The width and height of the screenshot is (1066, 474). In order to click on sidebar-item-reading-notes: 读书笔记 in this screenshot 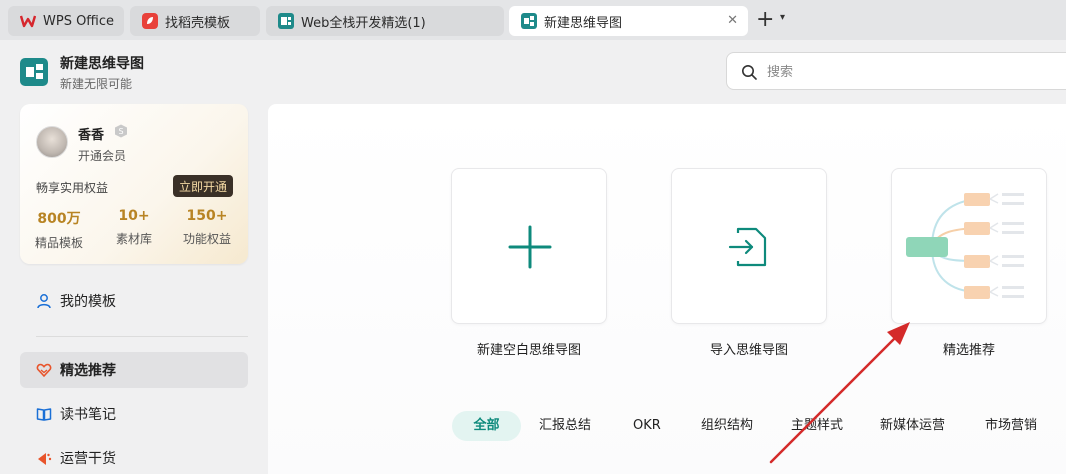, I will do `click(134, 414)`.